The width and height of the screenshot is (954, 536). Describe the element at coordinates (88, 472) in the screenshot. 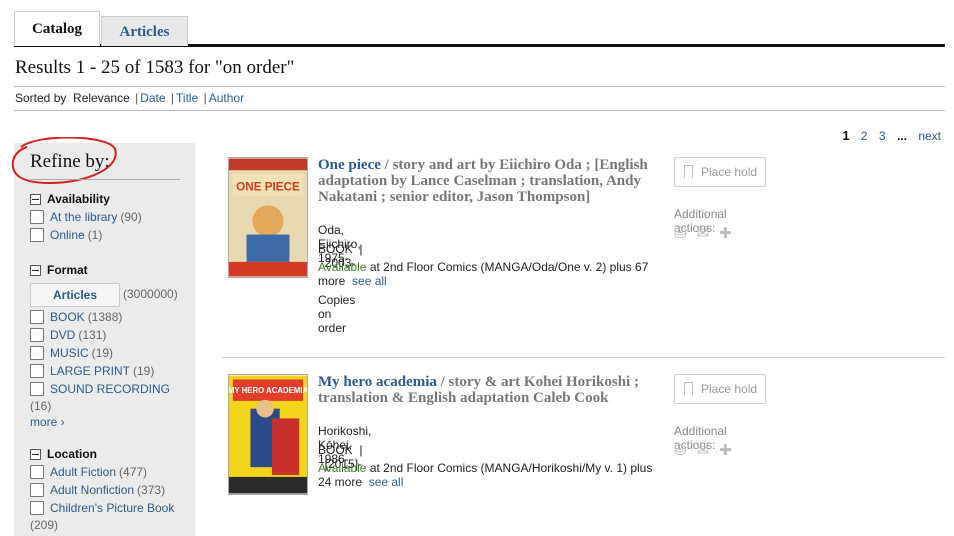

I see `facet-item-adult-fiction: Adult Fiction (477)` at that location.